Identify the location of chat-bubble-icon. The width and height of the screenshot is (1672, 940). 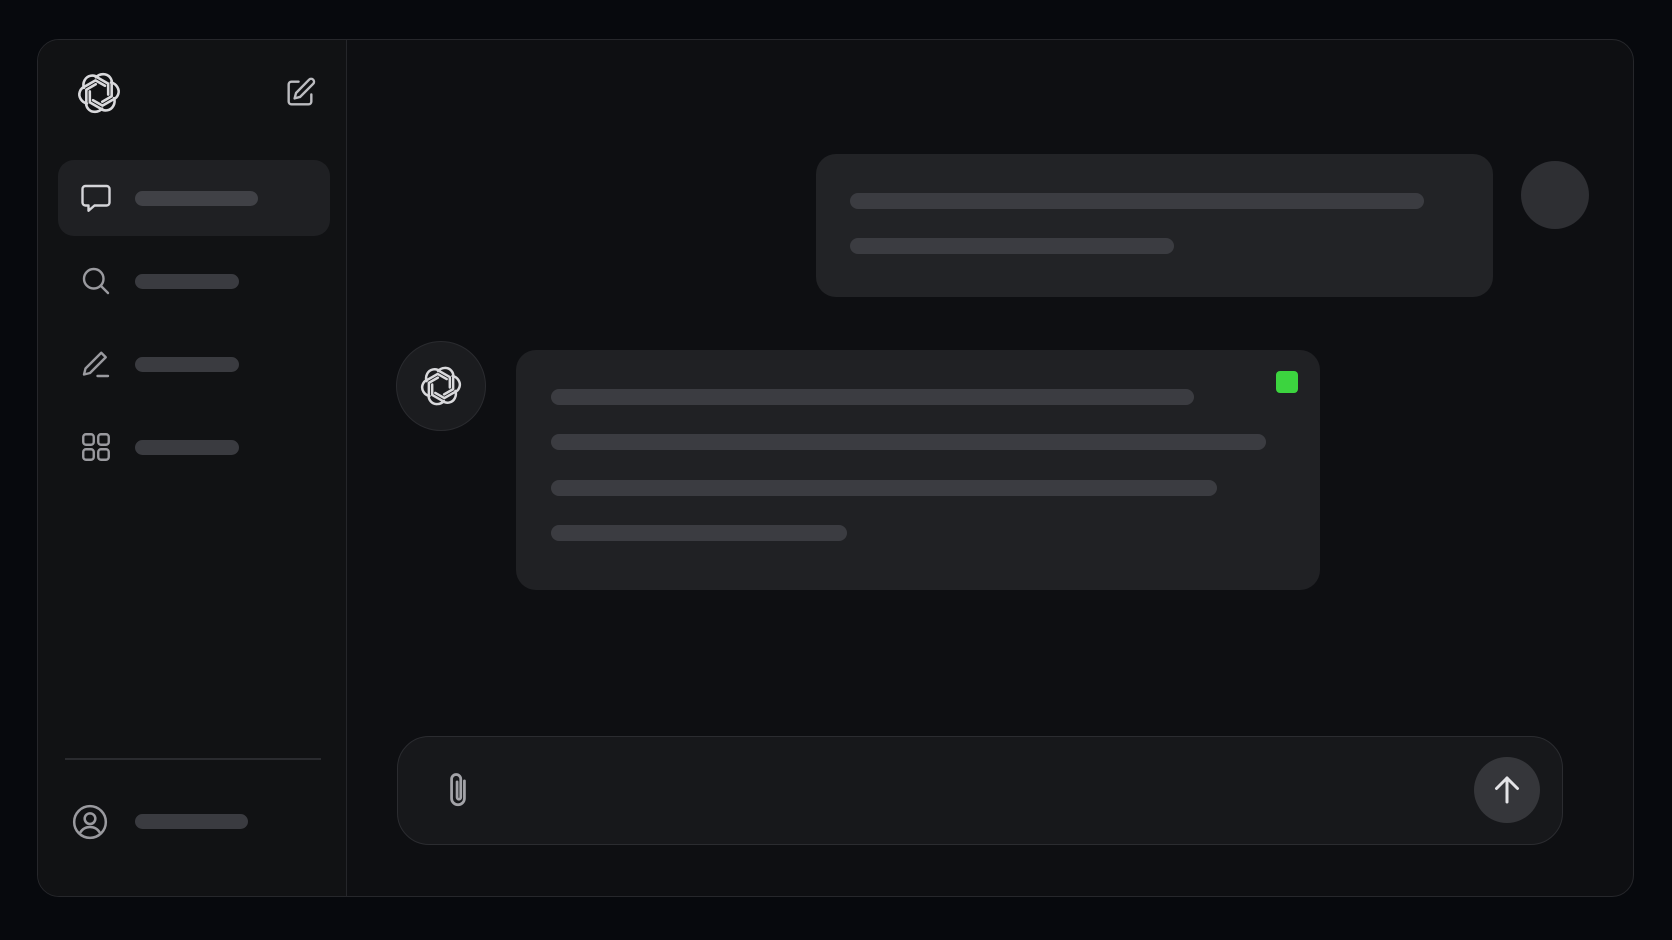
(96, 198).